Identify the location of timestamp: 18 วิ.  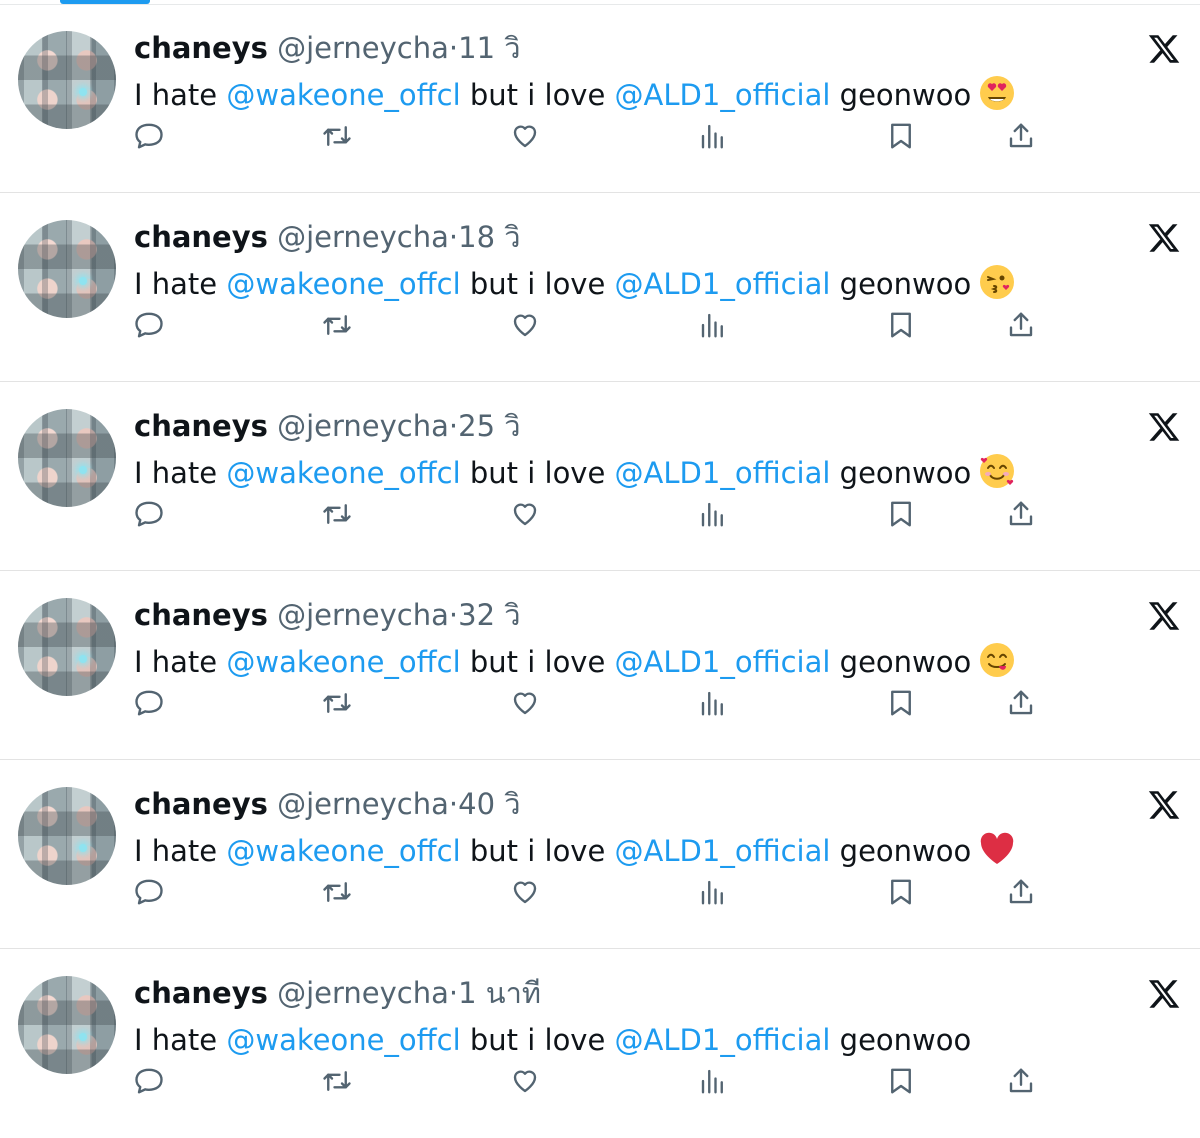
(489, 237).